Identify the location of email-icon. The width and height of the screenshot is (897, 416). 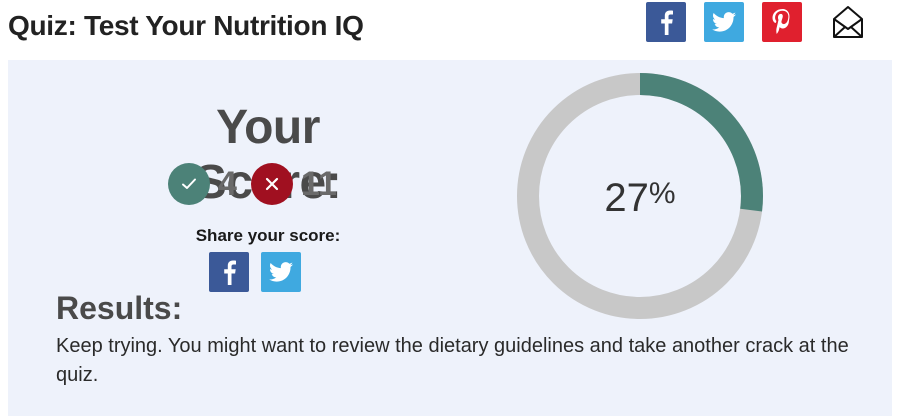
(848, 22).